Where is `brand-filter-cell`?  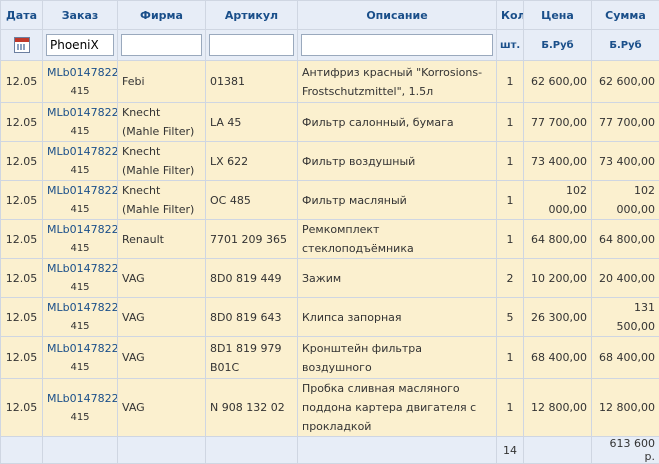 brand-filter-cell is located at coordinates (162, 45).